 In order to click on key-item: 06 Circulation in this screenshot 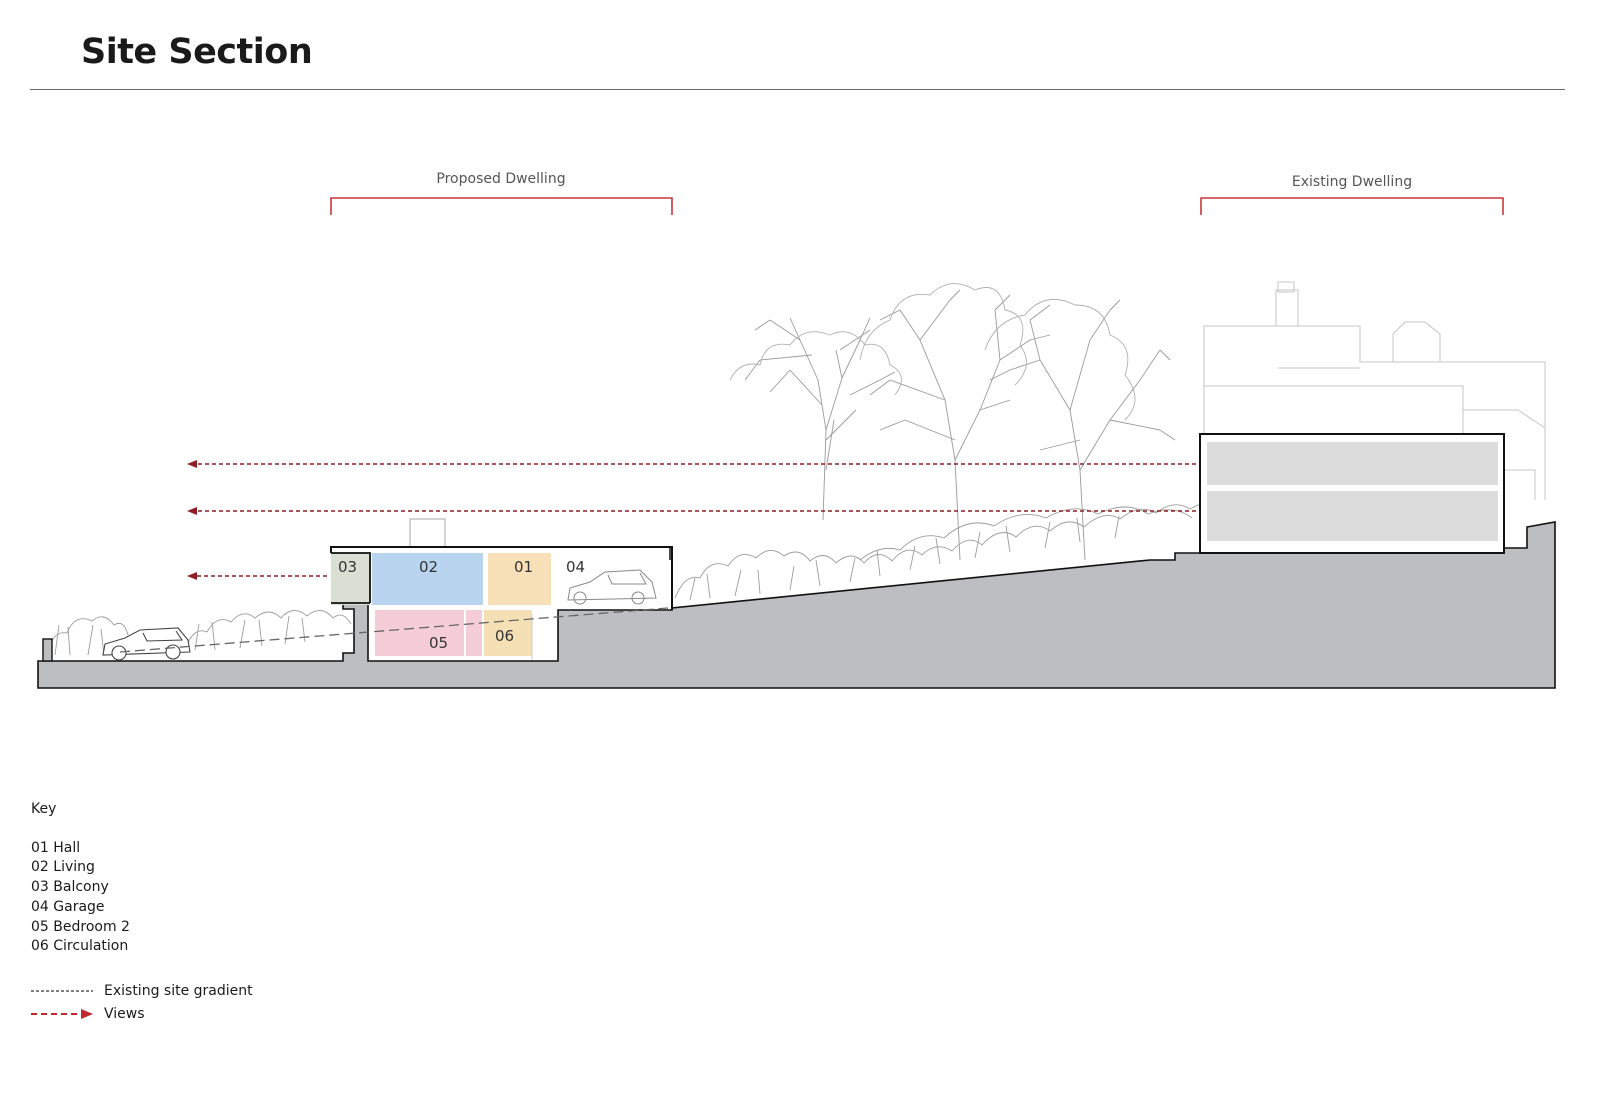, I will do `click(80, 946)`.